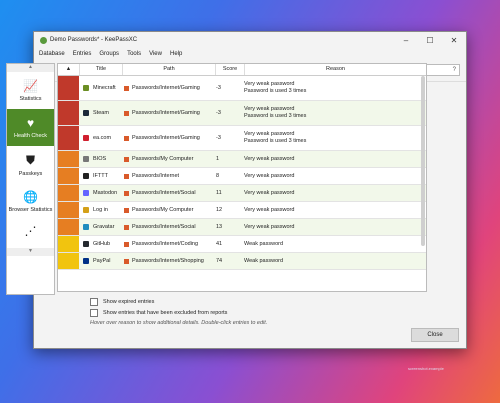  I want to click on category-browser-statistics: 🌐 Browser Statistics, so click(30, 201).